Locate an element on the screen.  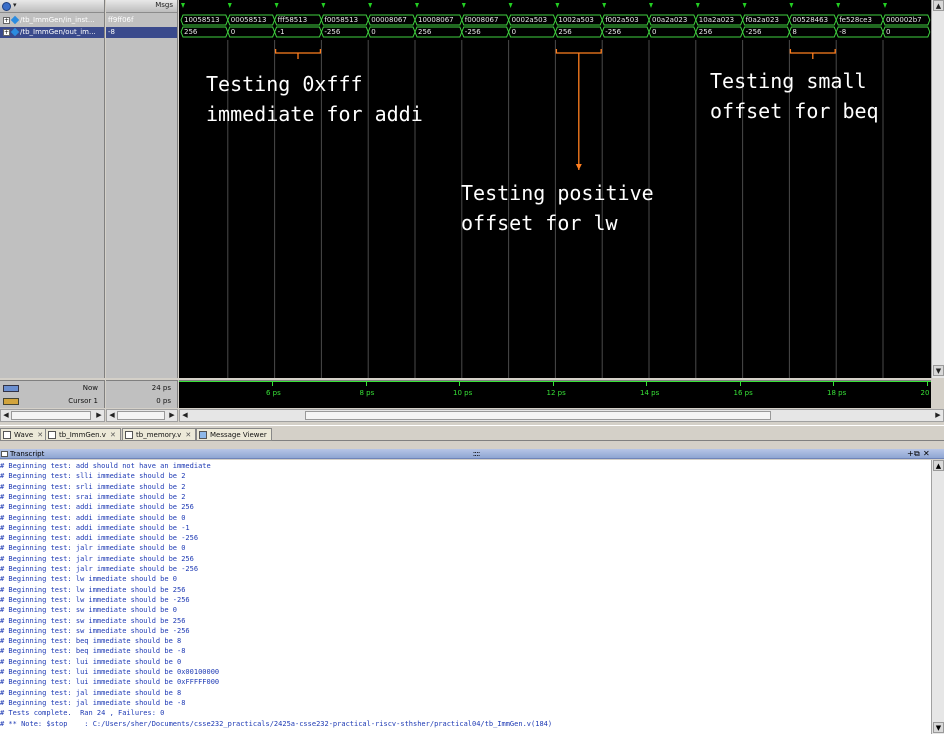
time-tick-label: 20 is located at coordinates (925, 393).